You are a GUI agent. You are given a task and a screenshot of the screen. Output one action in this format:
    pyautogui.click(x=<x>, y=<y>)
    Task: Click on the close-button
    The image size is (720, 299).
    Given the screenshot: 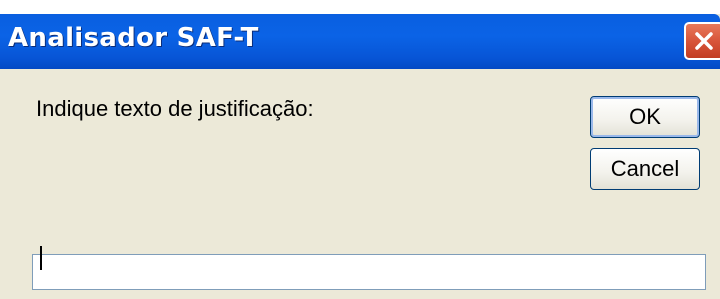 What is the action you would take?
    pyautogui.click(x=702, y=41)
    